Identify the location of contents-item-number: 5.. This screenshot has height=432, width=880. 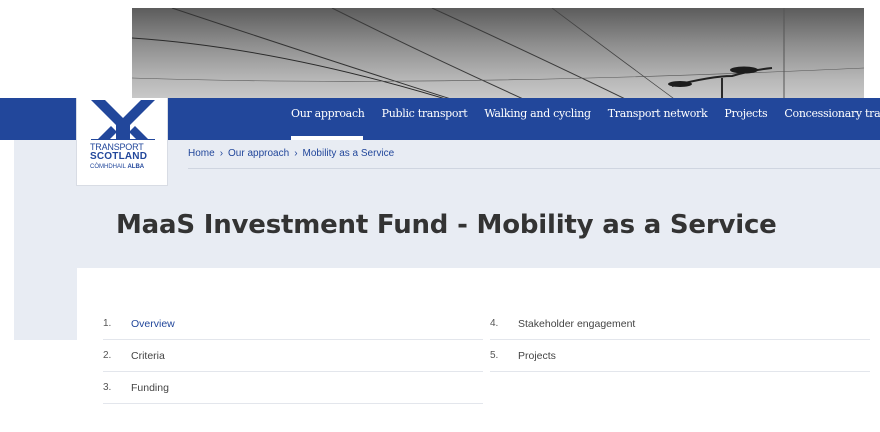
(494, 355).